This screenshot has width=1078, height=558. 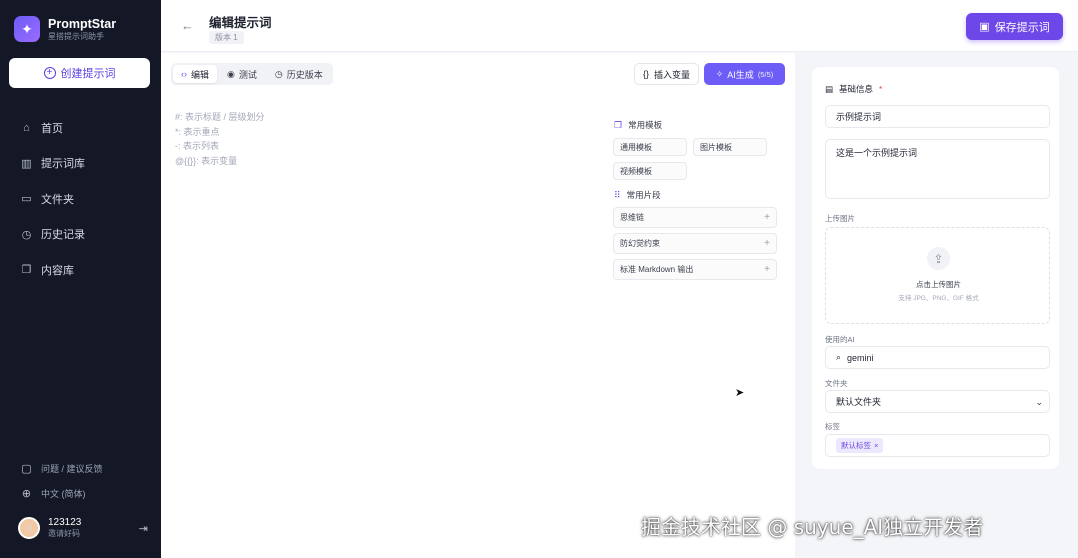 What do you see at coordinates (82, 23) in the screenshot?
I see `brand-name: PromptStar` at bounding box center [82, 23].